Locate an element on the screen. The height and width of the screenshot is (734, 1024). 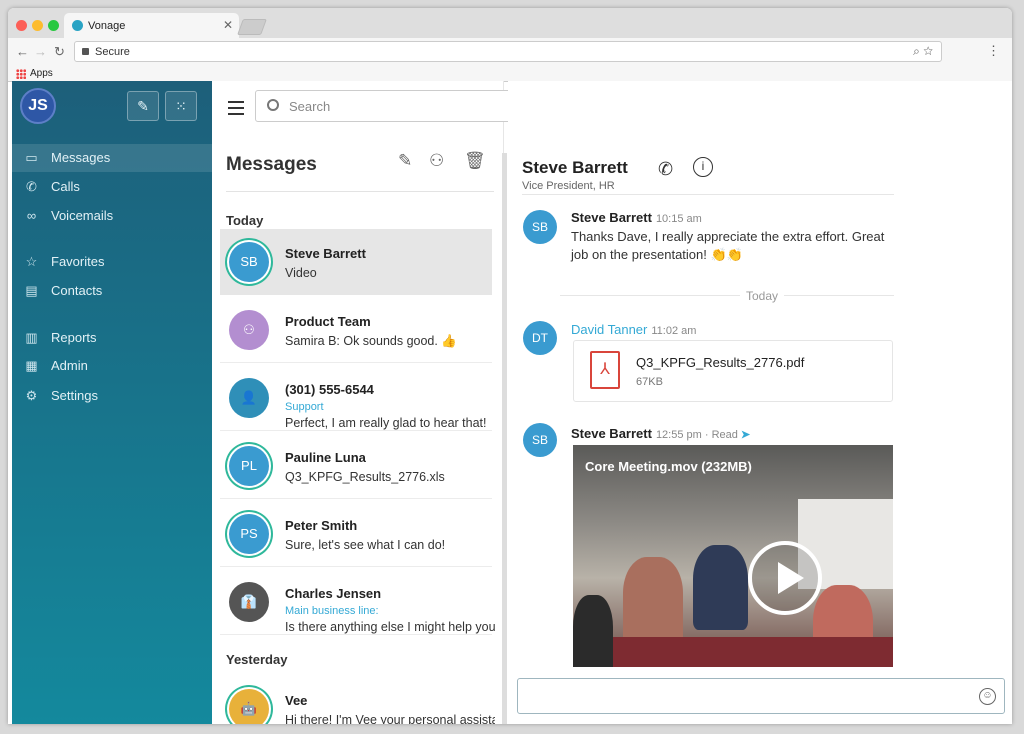
browser-toolbar: ← → ↻ Secure ⌕ ☆ ⋮ is located at coordinates (510, 52).